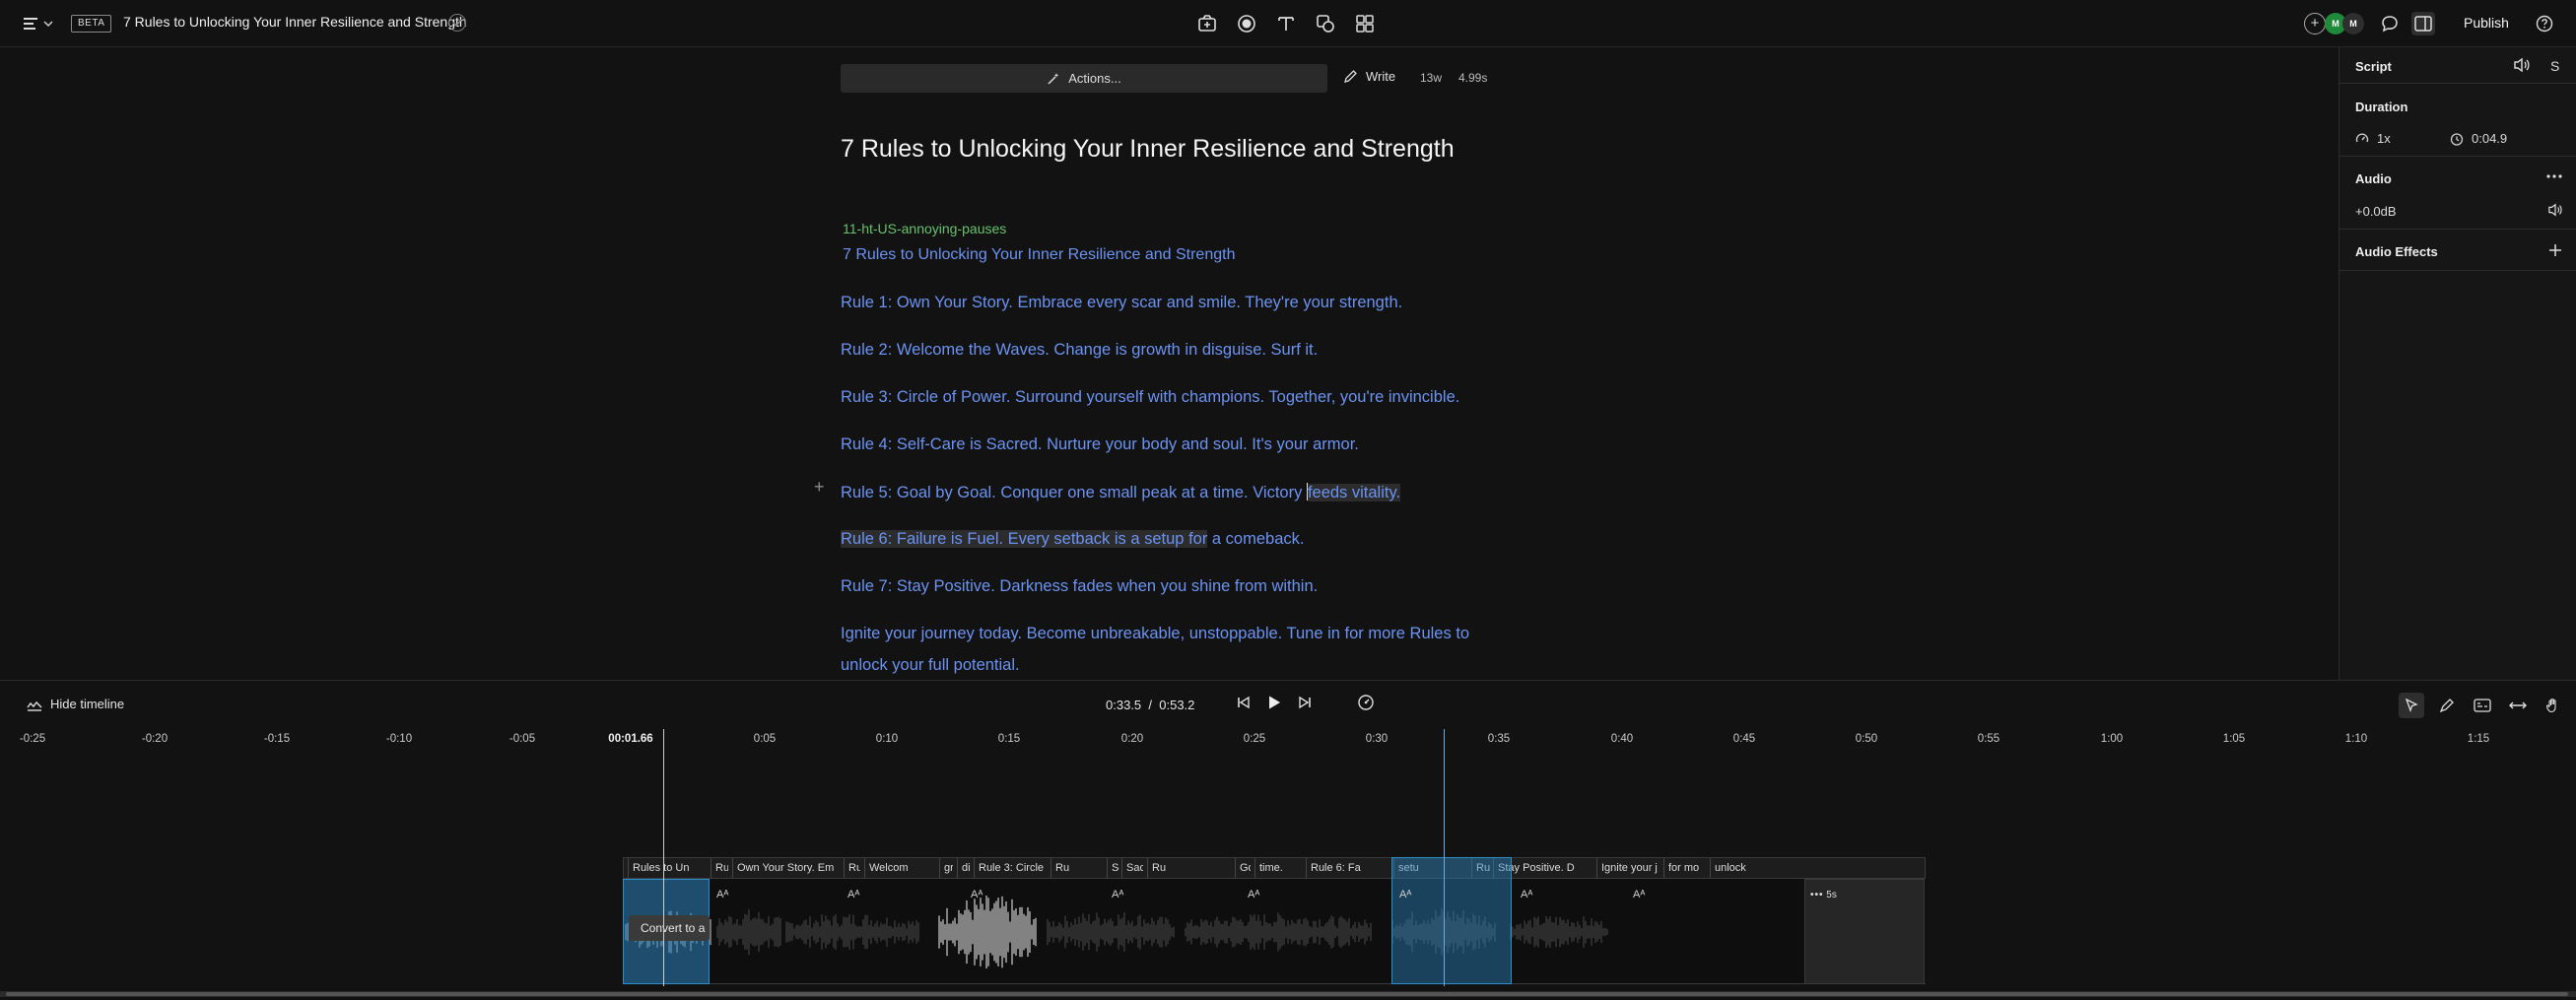 This screenshot has width=2576, height=1000. I want to click on caption-segment: disg, so click(964, 868).